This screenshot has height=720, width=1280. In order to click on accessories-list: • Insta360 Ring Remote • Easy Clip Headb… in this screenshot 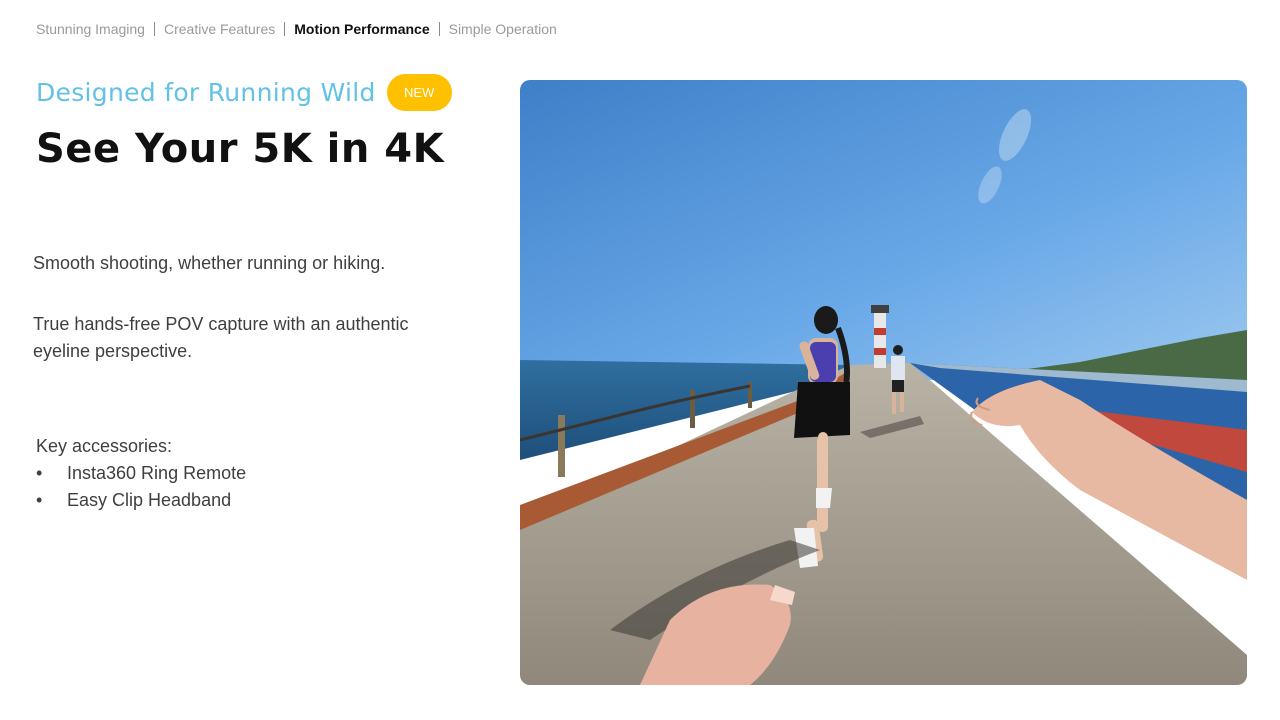, I will do `click(141, 487)`.